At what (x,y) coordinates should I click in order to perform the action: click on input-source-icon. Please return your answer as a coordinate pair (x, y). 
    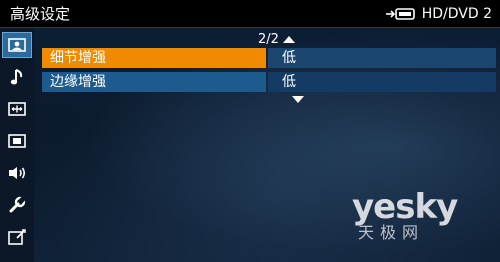
    Looking at the image, I should click on (400, 14).